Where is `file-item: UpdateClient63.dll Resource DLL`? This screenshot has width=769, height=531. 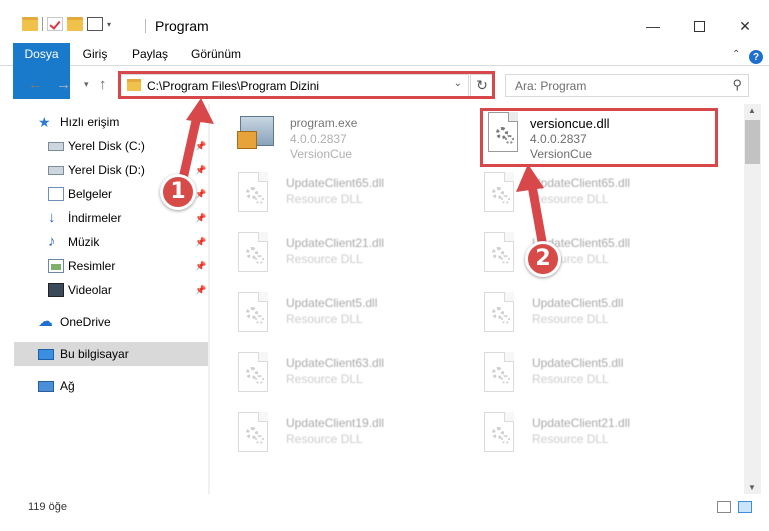 file-item: UpdateClient63.dll Resource DLL is located at coordinates (354, 378).